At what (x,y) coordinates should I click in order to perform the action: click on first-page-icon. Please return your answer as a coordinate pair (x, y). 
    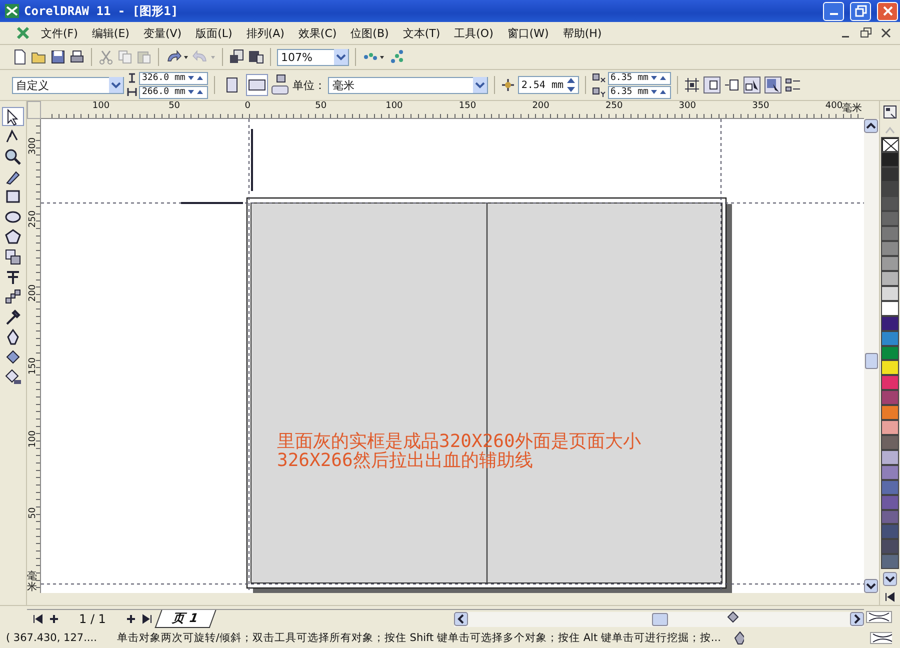
    Looking at the image, I should click on (38, 619).